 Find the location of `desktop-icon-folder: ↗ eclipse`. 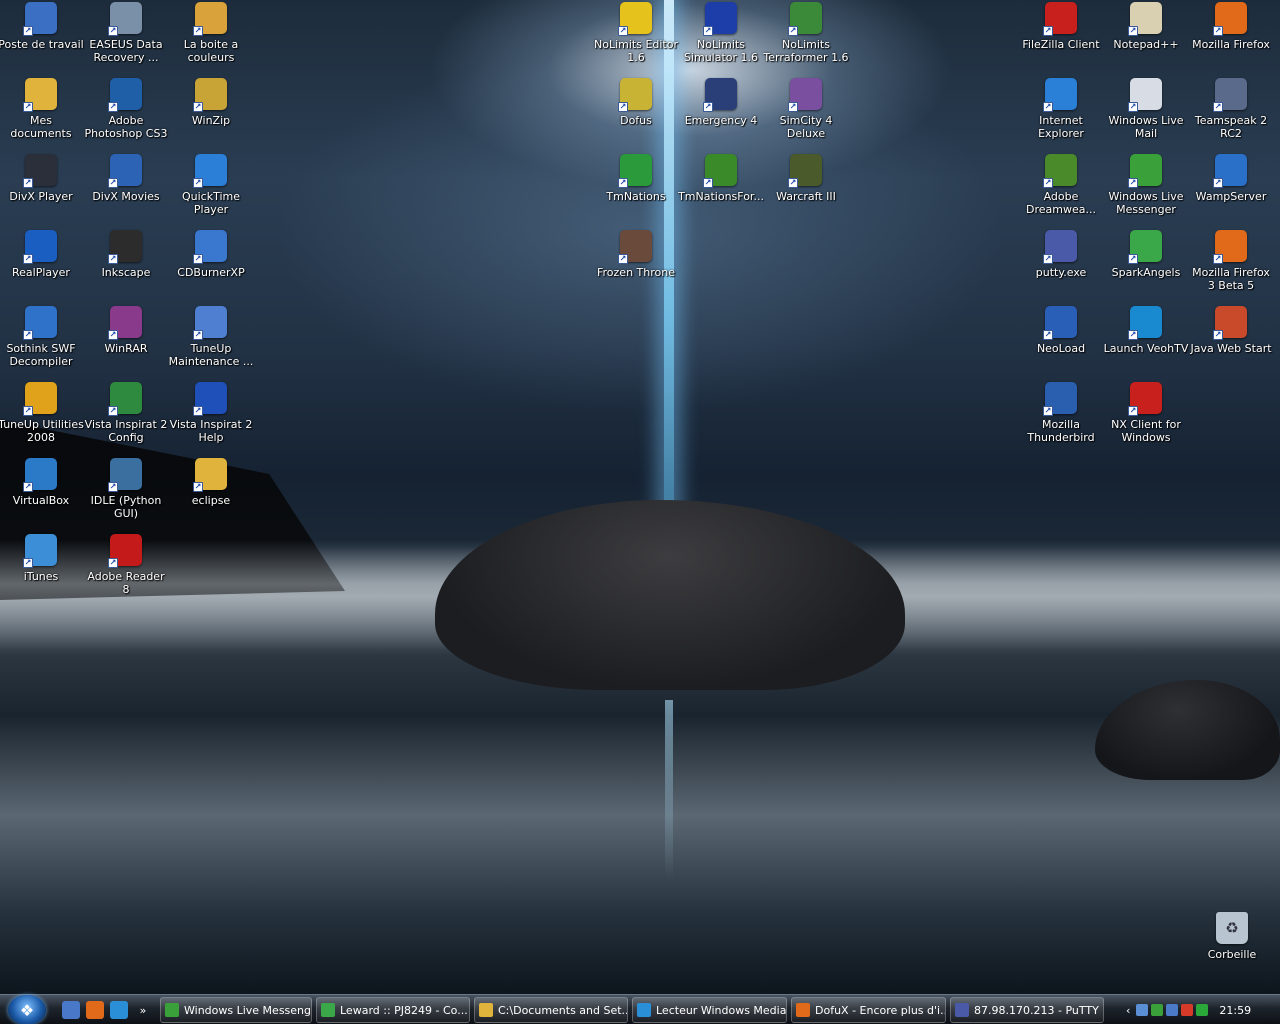

desktop-icon-folder: ↗ eclipse is located at coordinates (211, 494).